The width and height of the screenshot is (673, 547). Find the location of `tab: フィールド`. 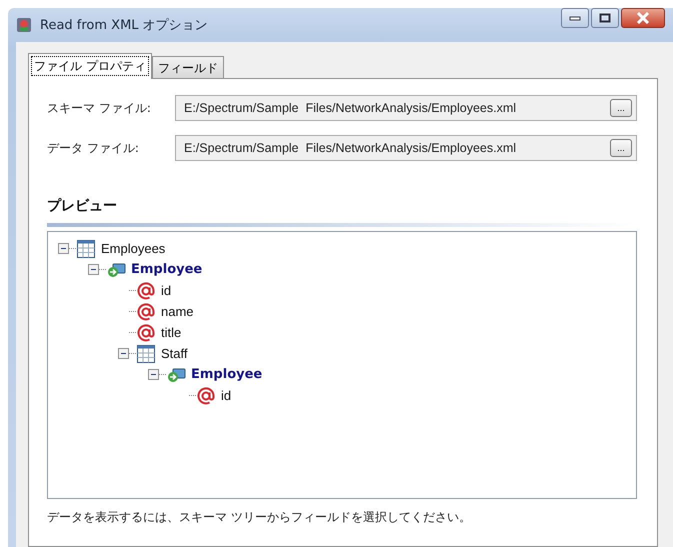

tab: フィールド is located at coordinates (188, 67).